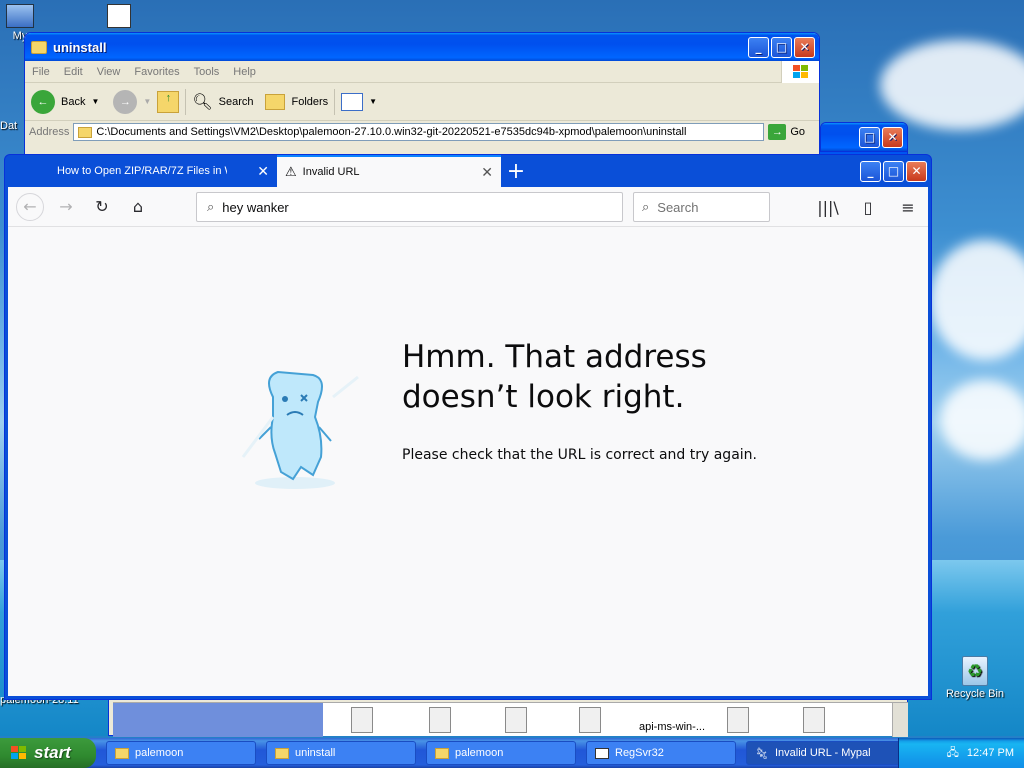 The width and height of the screenshot is (1024, 768). Describe the element at coordinates (156, 72) in the screenshot. I see `menu-favorites: Favorites` at that location.